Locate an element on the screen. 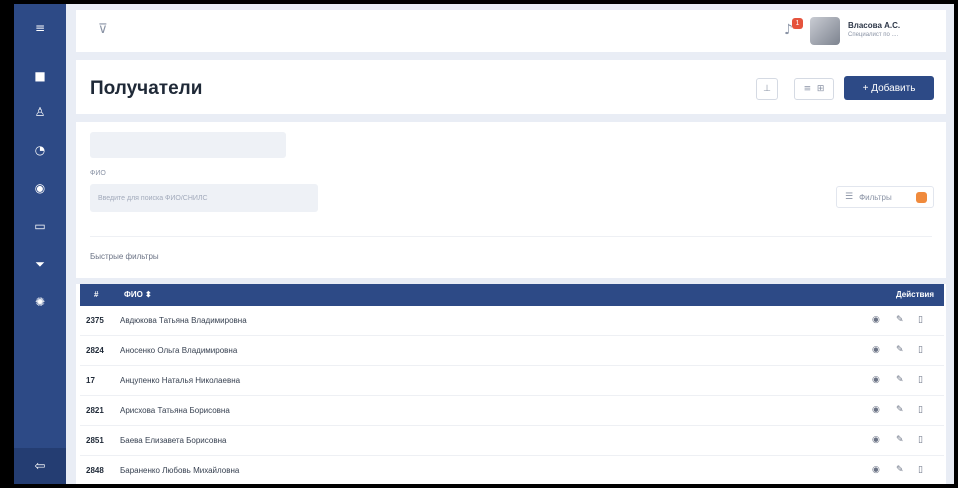 This screenshot has width=958, height=488. globe-icon: ◉ is located at coordinates (40, 188).